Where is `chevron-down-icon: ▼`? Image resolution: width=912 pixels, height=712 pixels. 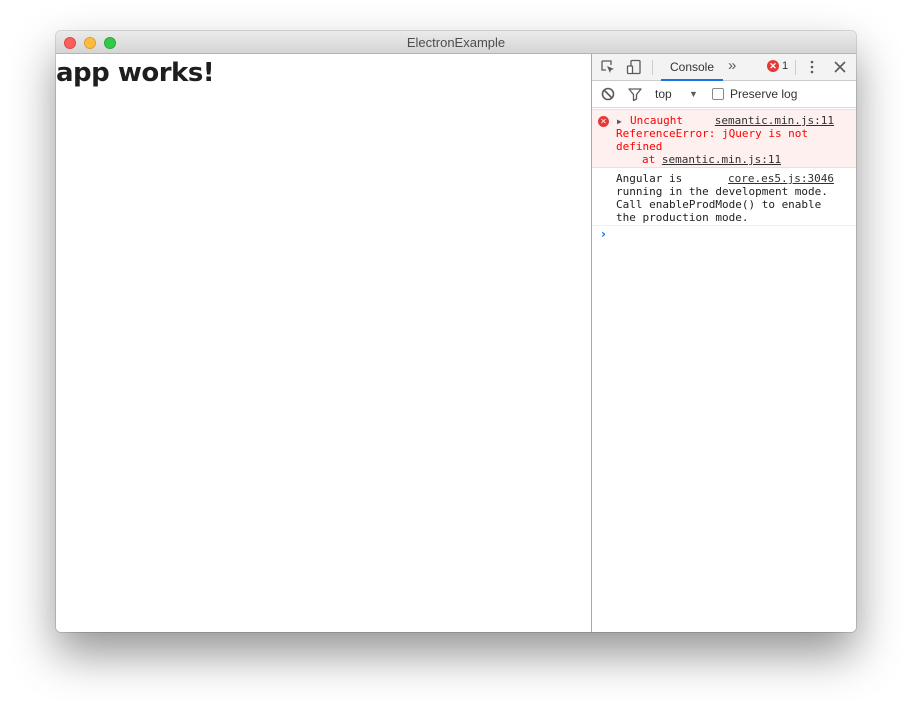 chevron-down-icon: ▼ is located at coordinates (693, 94).